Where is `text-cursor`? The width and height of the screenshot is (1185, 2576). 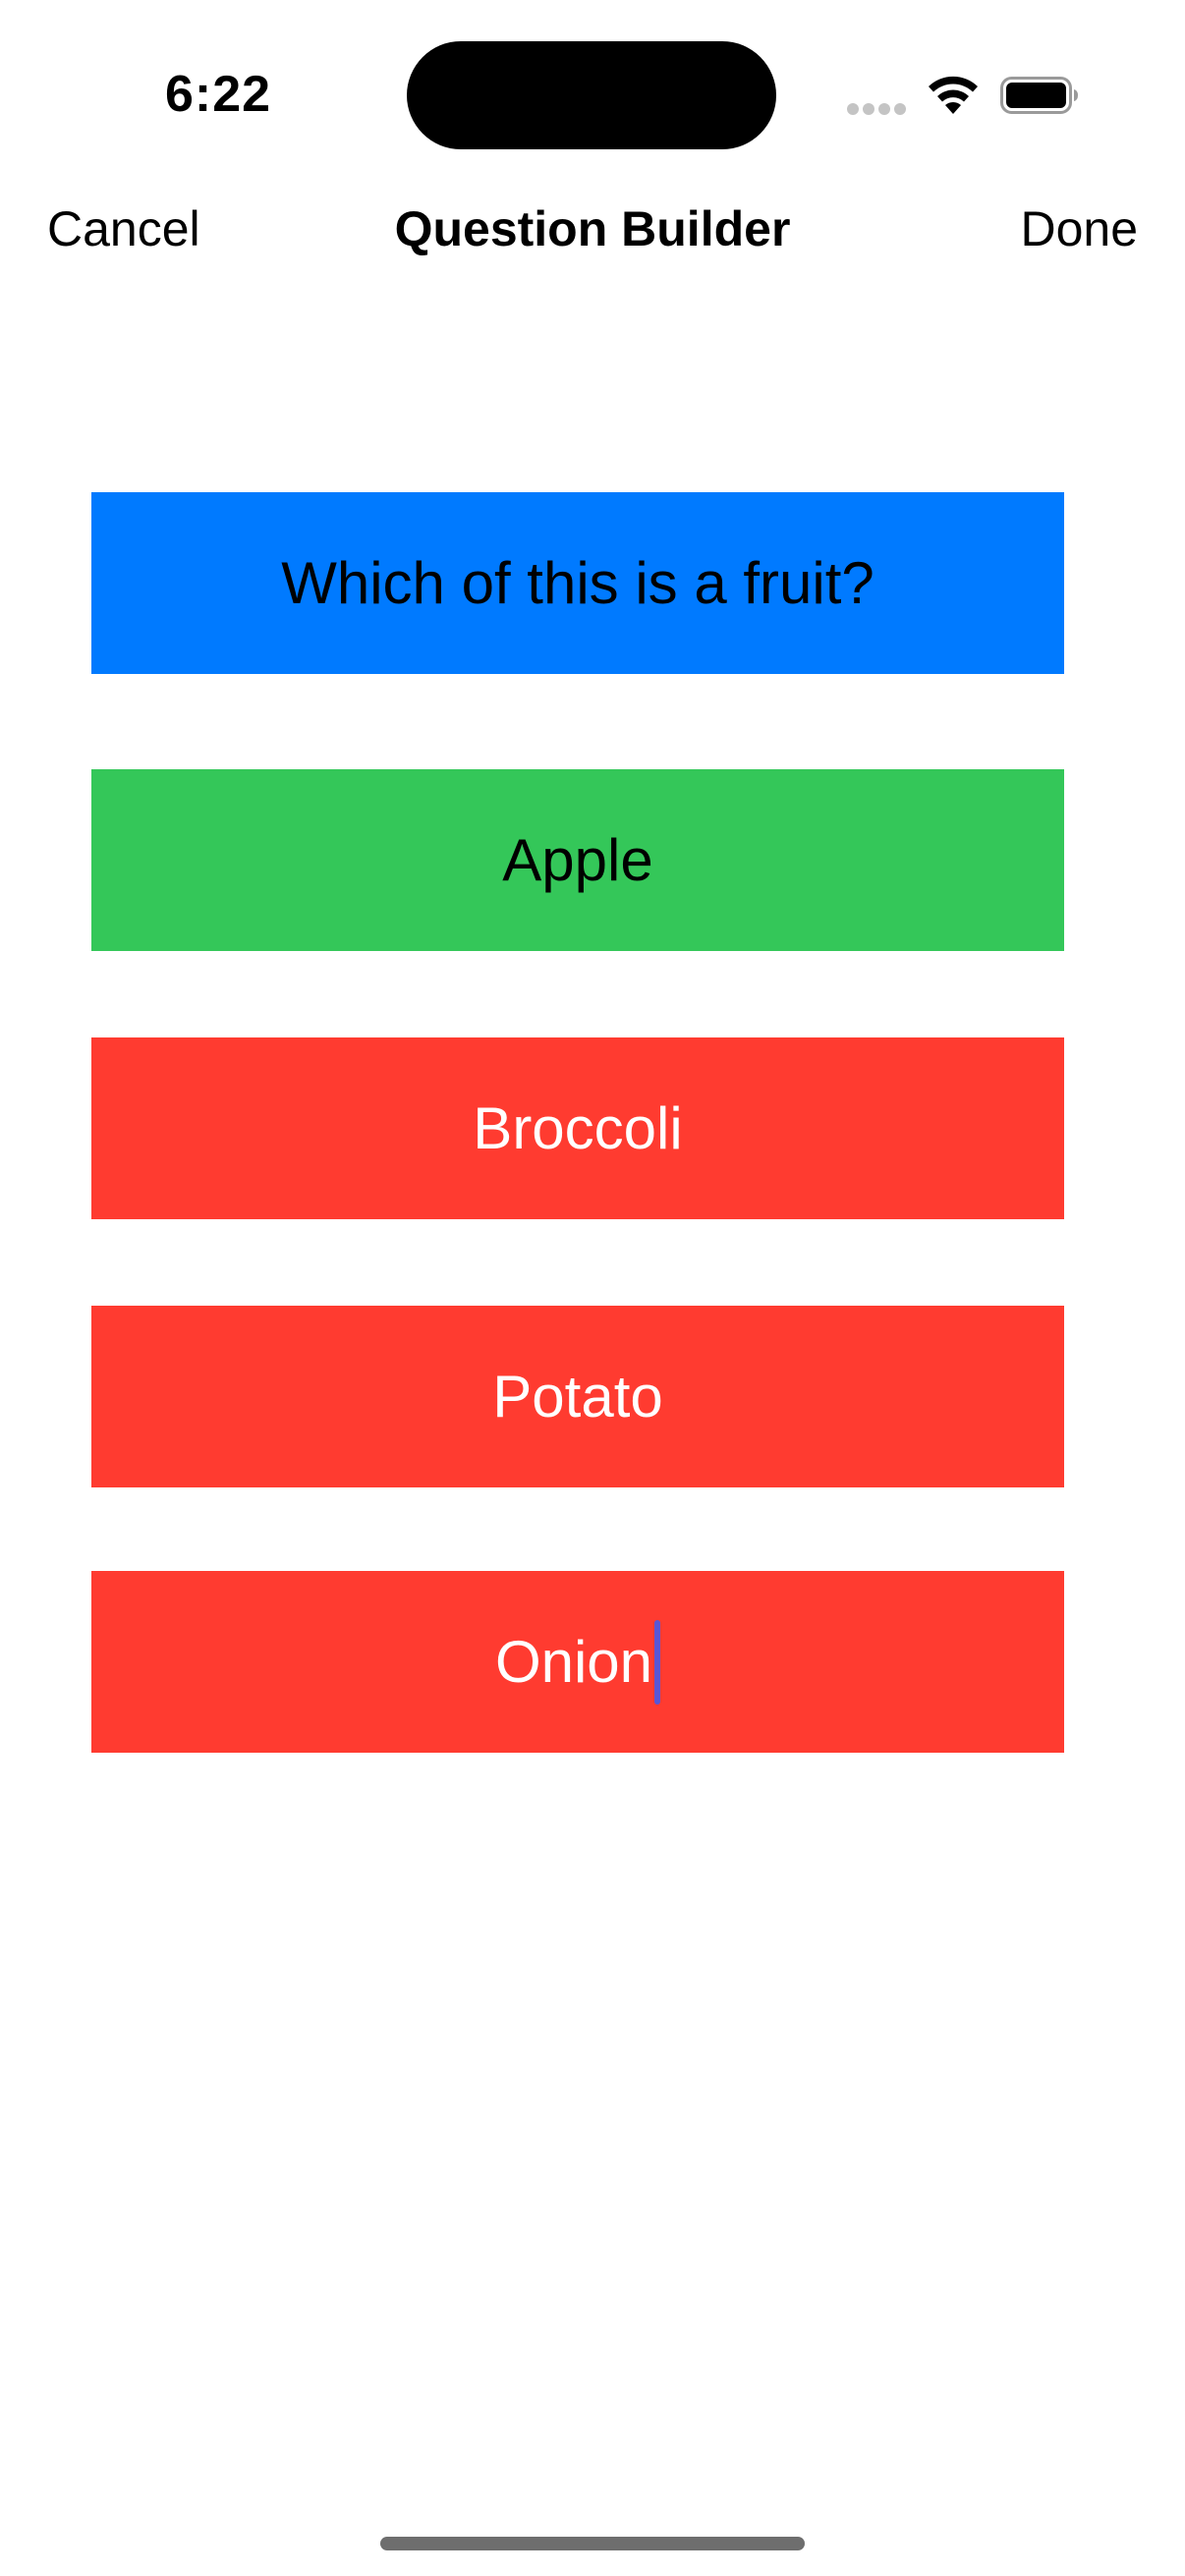
text-cursor is located at coordinates (658, 1662).